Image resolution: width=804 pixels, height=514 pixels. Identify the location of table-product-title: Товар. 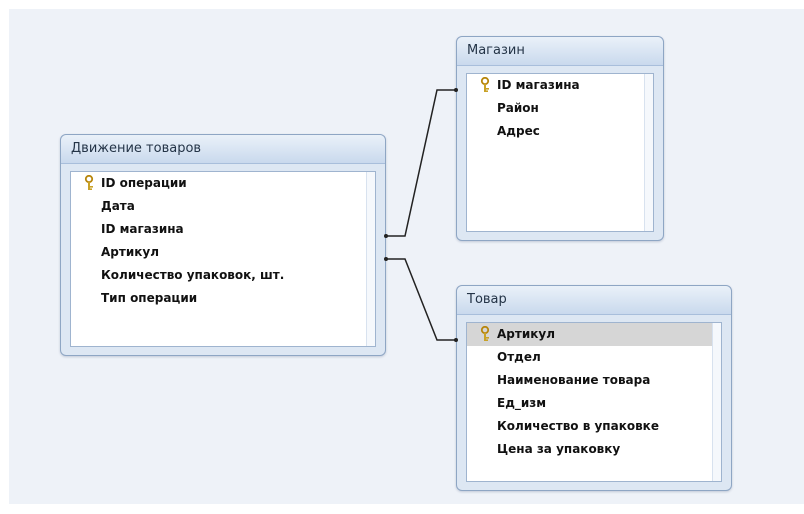
(594, 300).